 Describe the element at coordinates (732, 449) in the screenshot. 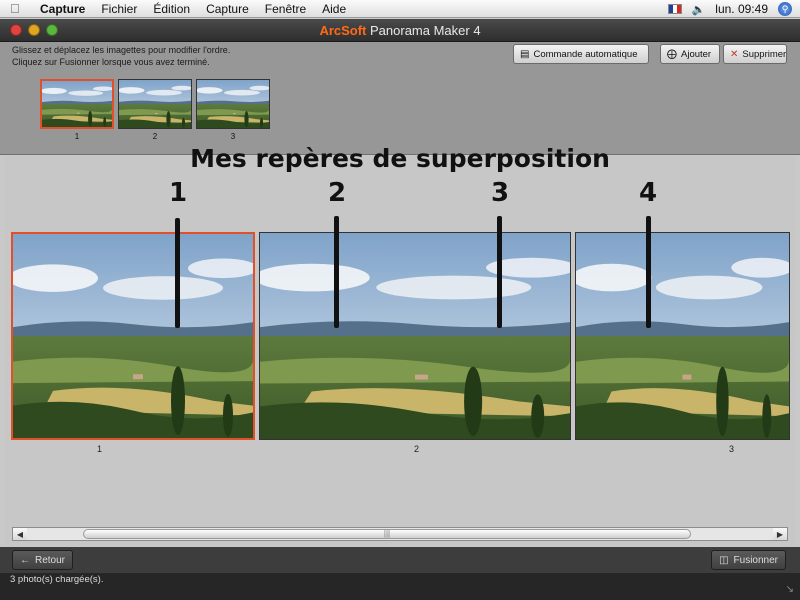

I see `photo-label: 3` at that location.